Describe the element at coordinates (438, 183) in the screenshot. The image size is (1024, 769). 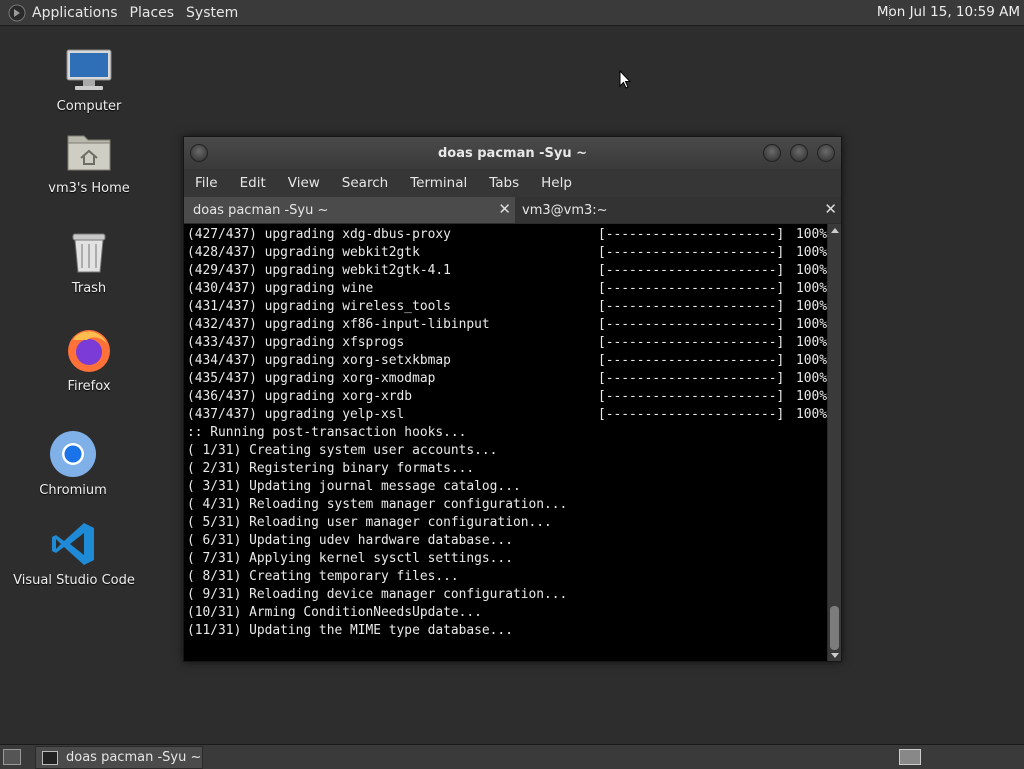
I see `menu-terminal: Terminal` at that location.